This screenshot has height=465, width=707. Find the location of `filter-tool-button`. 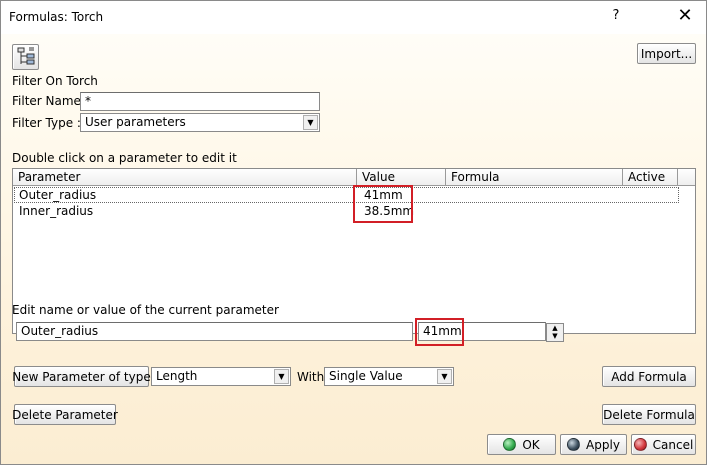

filter-tool-button is located at coordinates (25, 57).